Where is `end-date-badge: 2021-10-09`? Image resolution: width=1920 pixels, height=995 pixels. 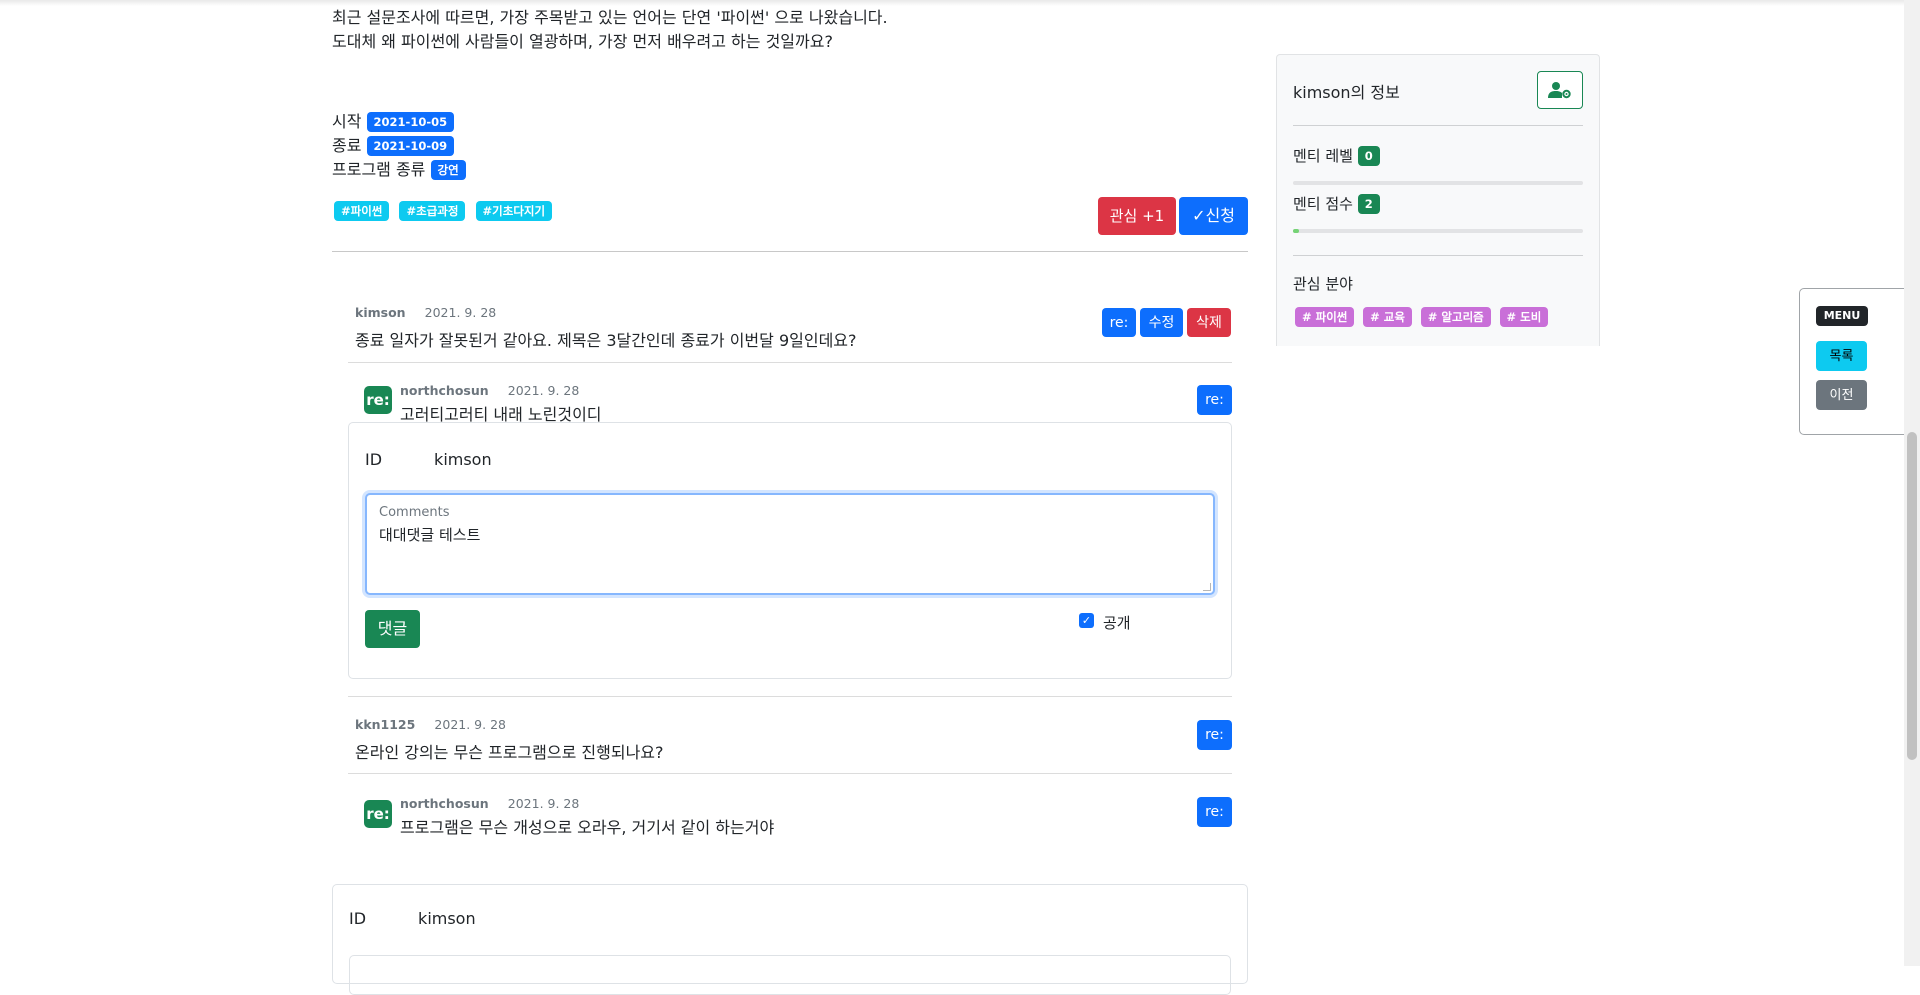
end-date-badge: 2021-10-09 is located at coordinates (410, 146).